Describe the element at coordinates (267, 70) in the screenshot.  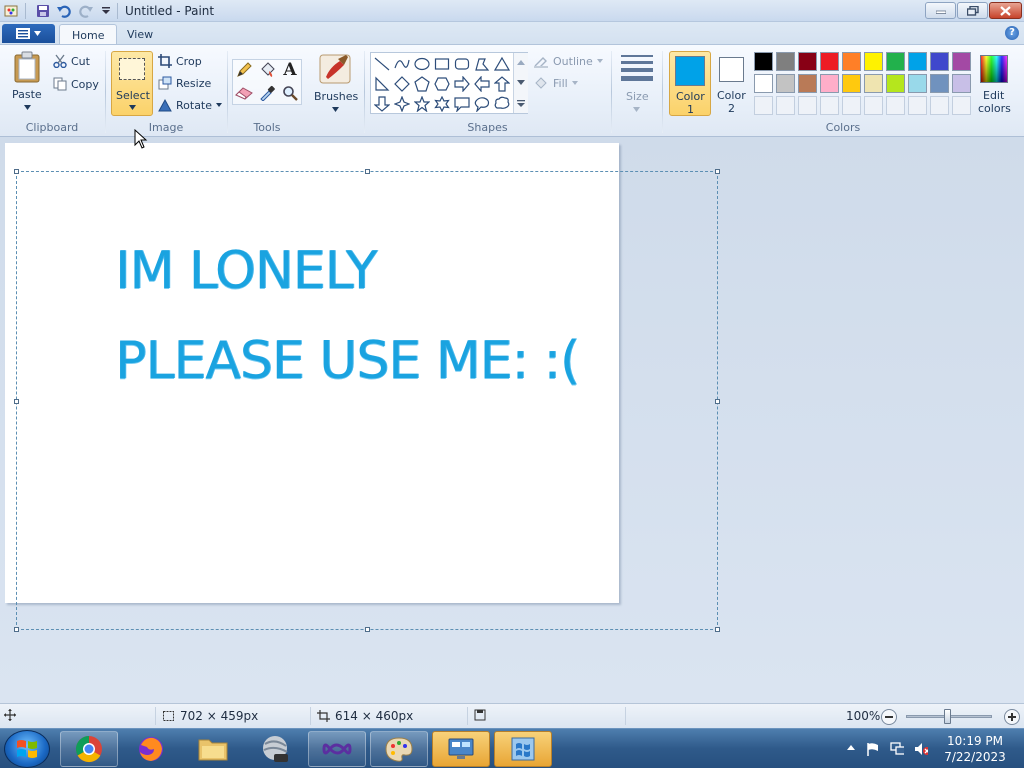
I see `fill-tool` at that location.